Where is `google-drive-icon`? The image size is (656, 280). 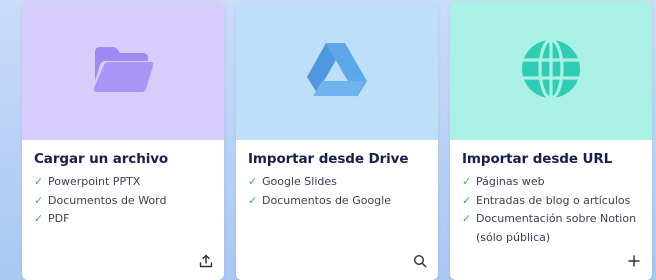
google-drive-icon is located at coordinates (337, 71).